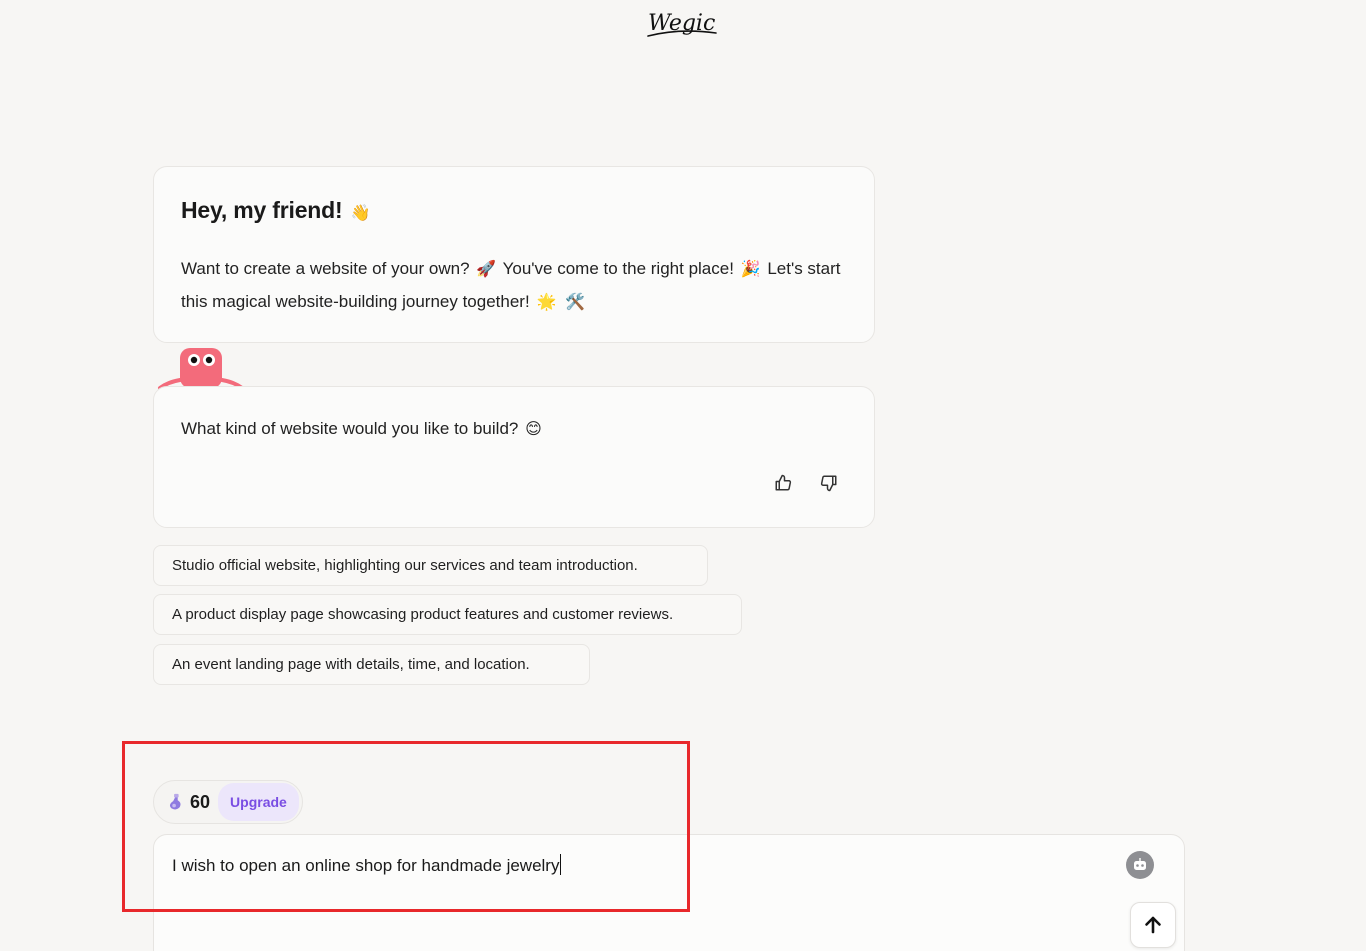 The image size is (1366, 951). What do you see at coordinates (262, 210) in the screenshot?
I see `greeting-title-text: Hey, my friend!` at bounding box center [262, 210].